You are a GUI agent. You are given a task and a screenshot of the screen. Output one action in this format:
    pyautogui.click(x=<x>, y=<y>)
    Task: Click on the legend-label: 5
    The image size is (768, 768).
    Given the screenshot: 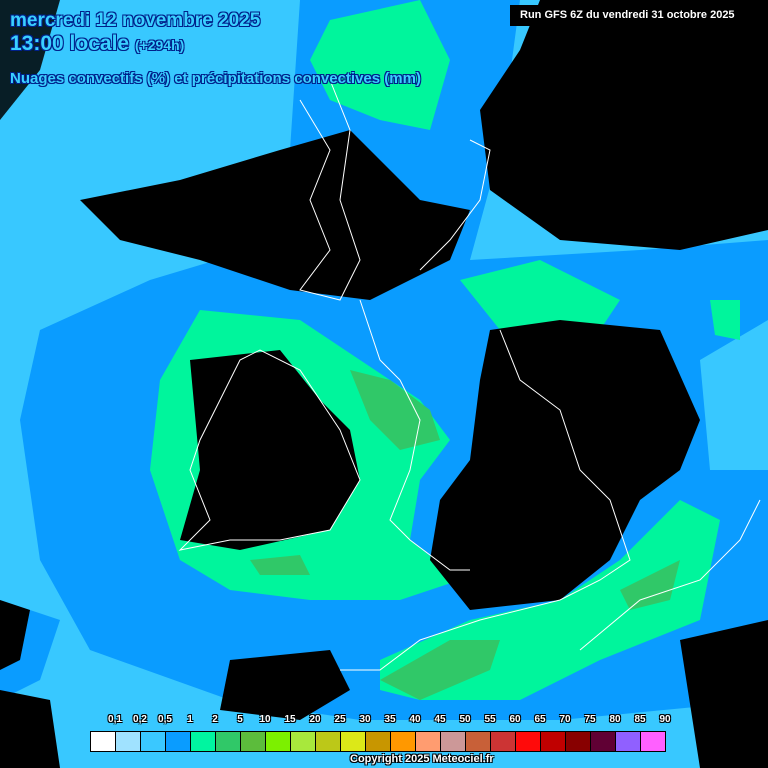 What is the action you would take?
    pyautogui.click(x=240, y=719)
    